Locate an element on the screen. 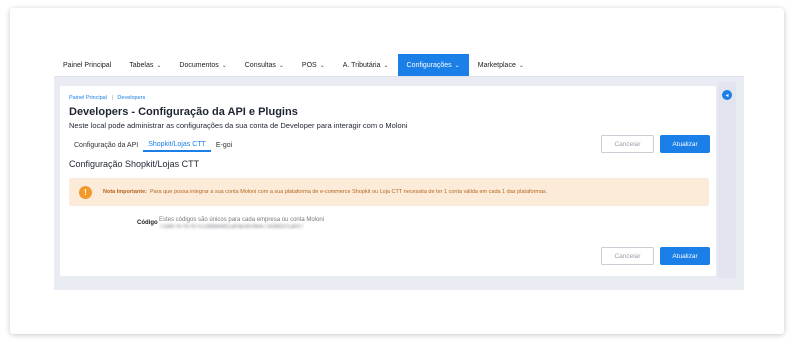  nav-label: Consultas is located at coordinates (260, 65).